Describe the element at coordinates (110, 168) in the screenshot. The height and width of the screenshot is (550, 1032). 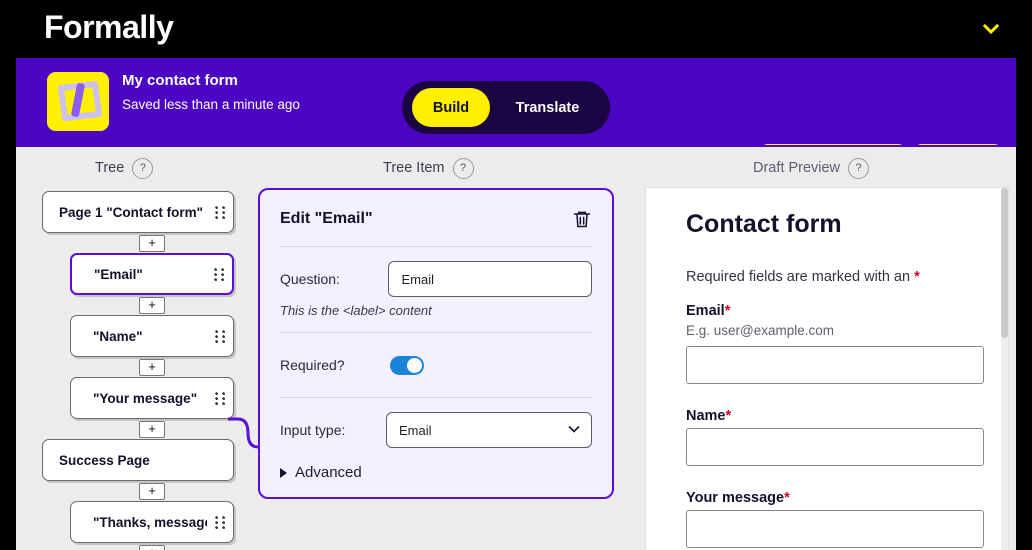
I see `column-title-tree: Tree` at that location.